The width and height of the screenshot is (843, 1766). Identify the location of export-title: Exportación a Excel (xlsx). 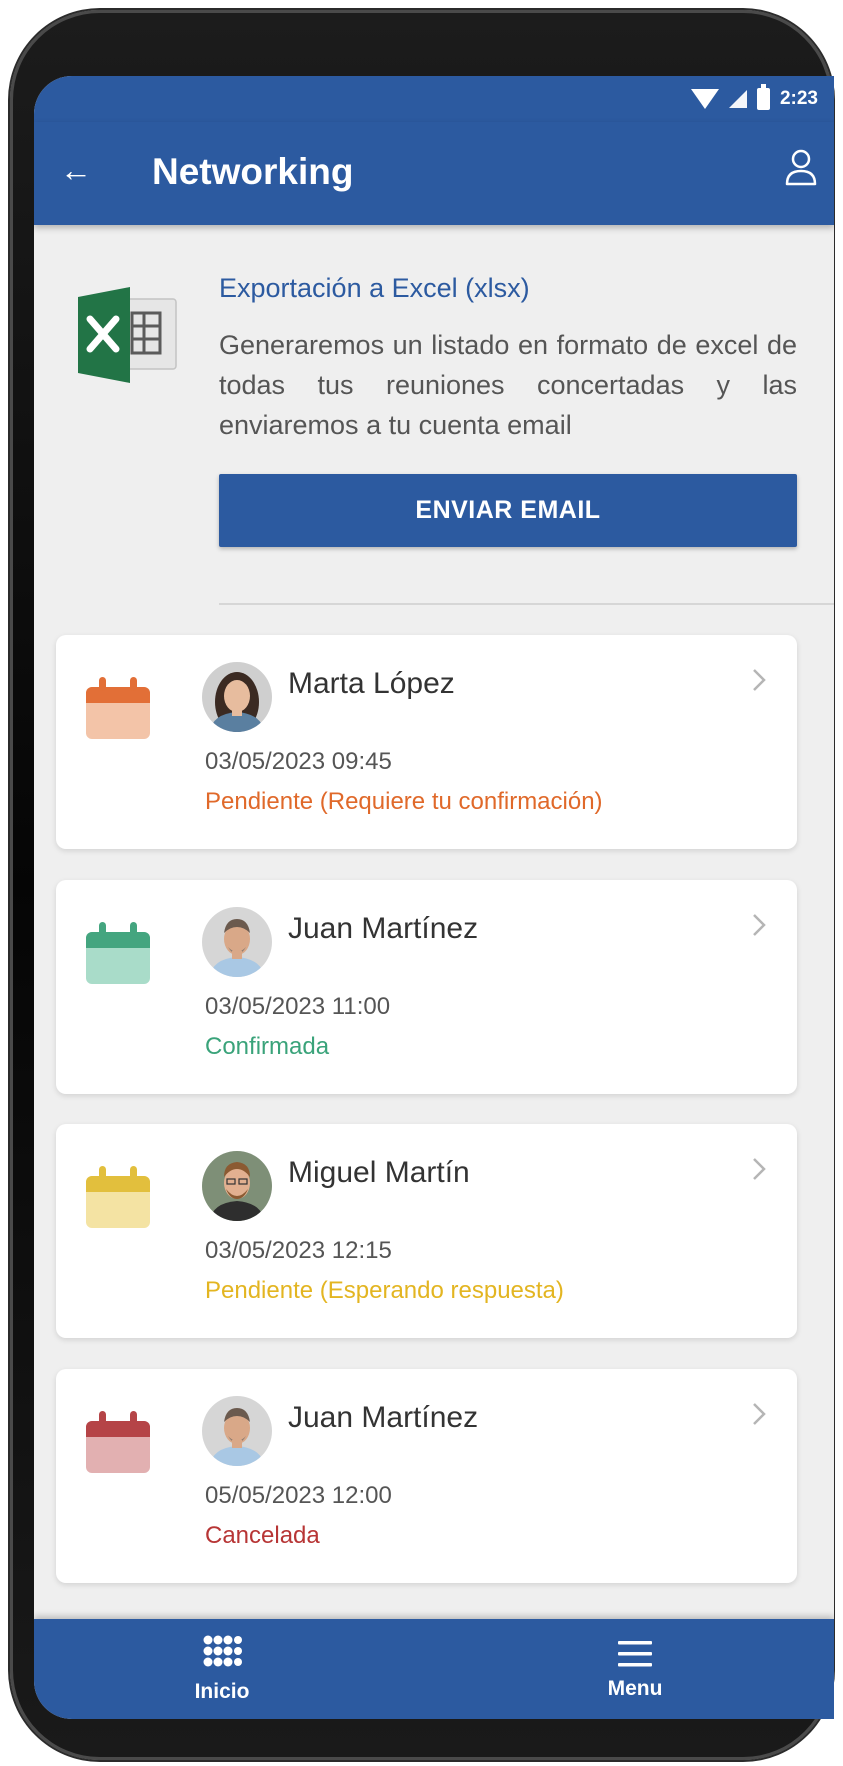
(374, 288).